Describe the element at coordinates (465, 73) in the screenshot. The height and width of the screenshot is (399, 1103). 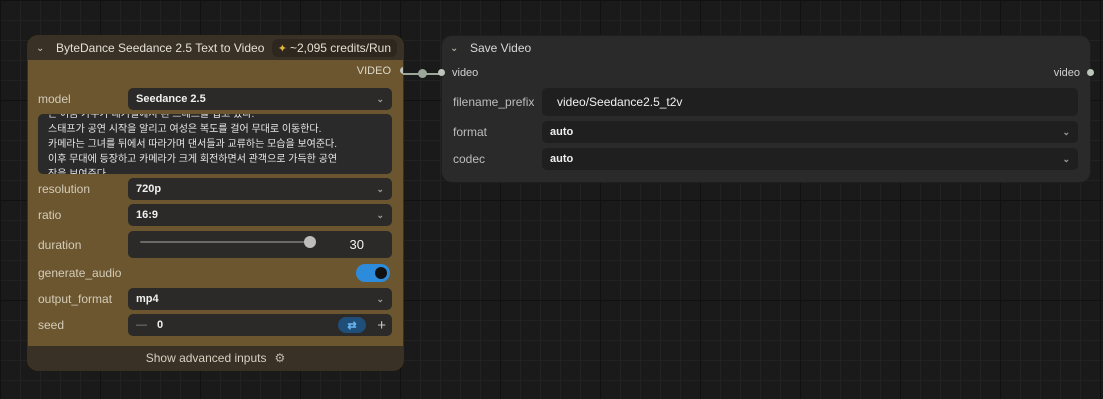
I see `input-label: video` at that location.